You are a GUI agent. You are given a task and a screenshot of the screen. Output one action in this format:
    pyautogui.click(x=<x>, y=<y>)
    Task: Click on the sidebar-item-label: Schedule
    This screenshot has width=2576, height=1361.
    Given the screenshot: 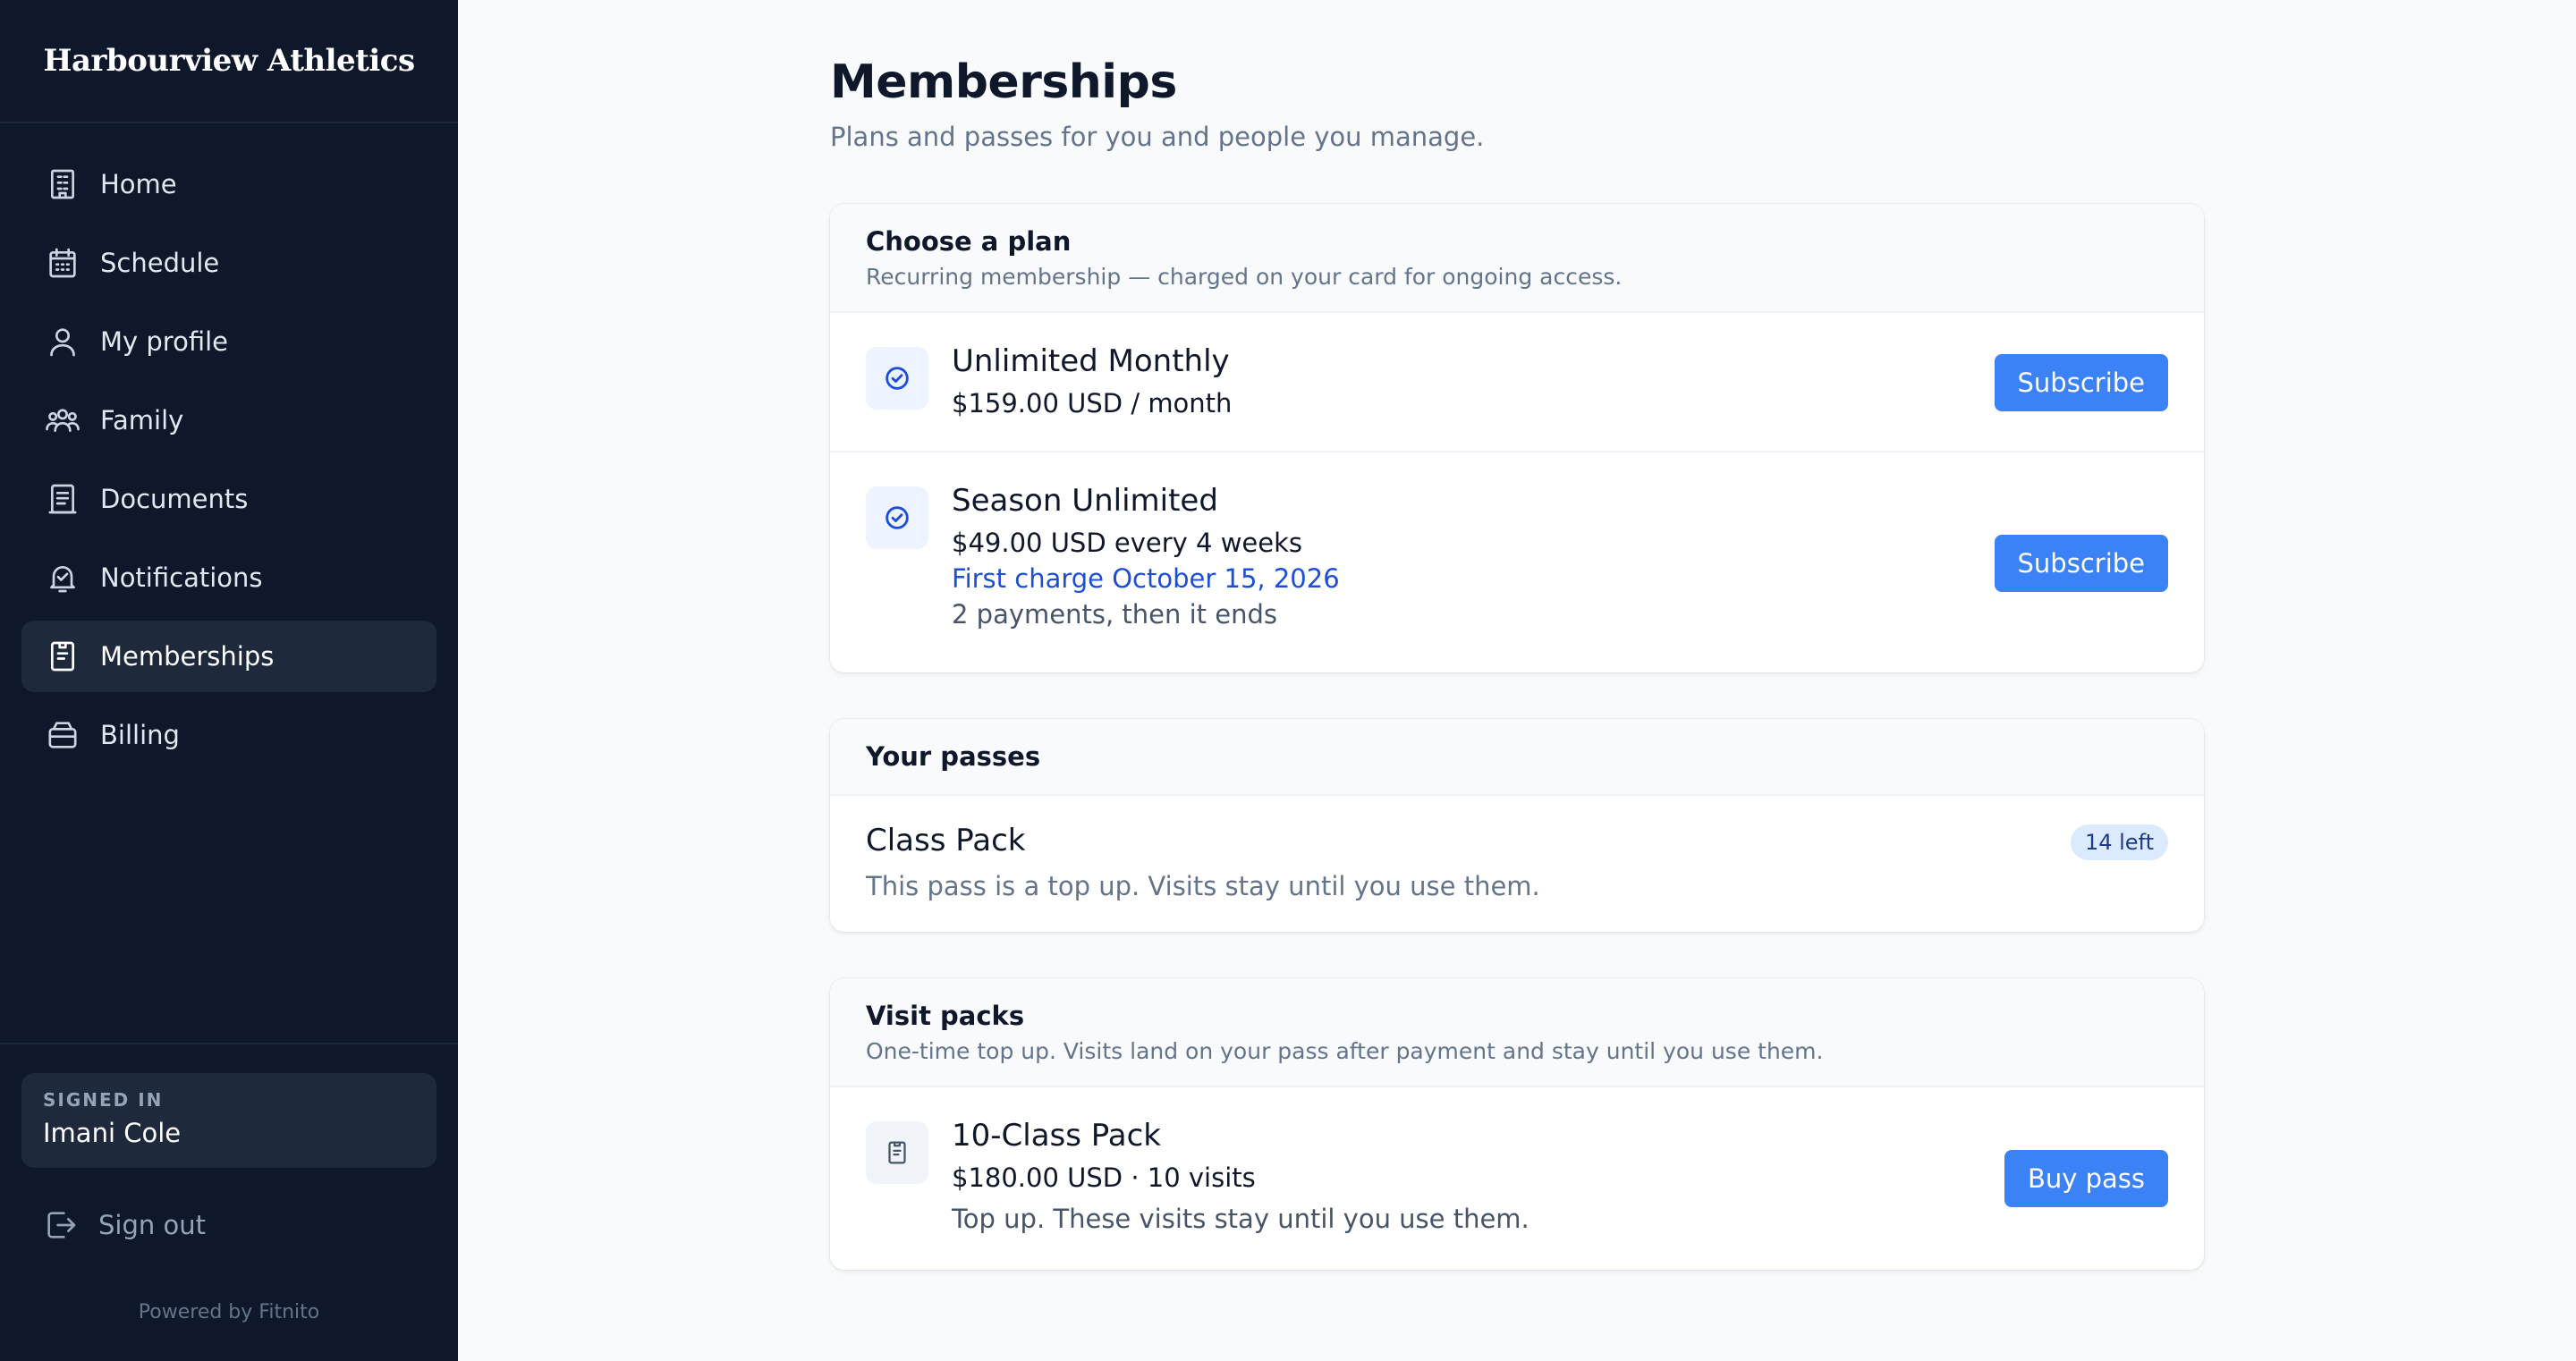 What is the action you would take?
    pyautogui.click(x=160, y=263)
    